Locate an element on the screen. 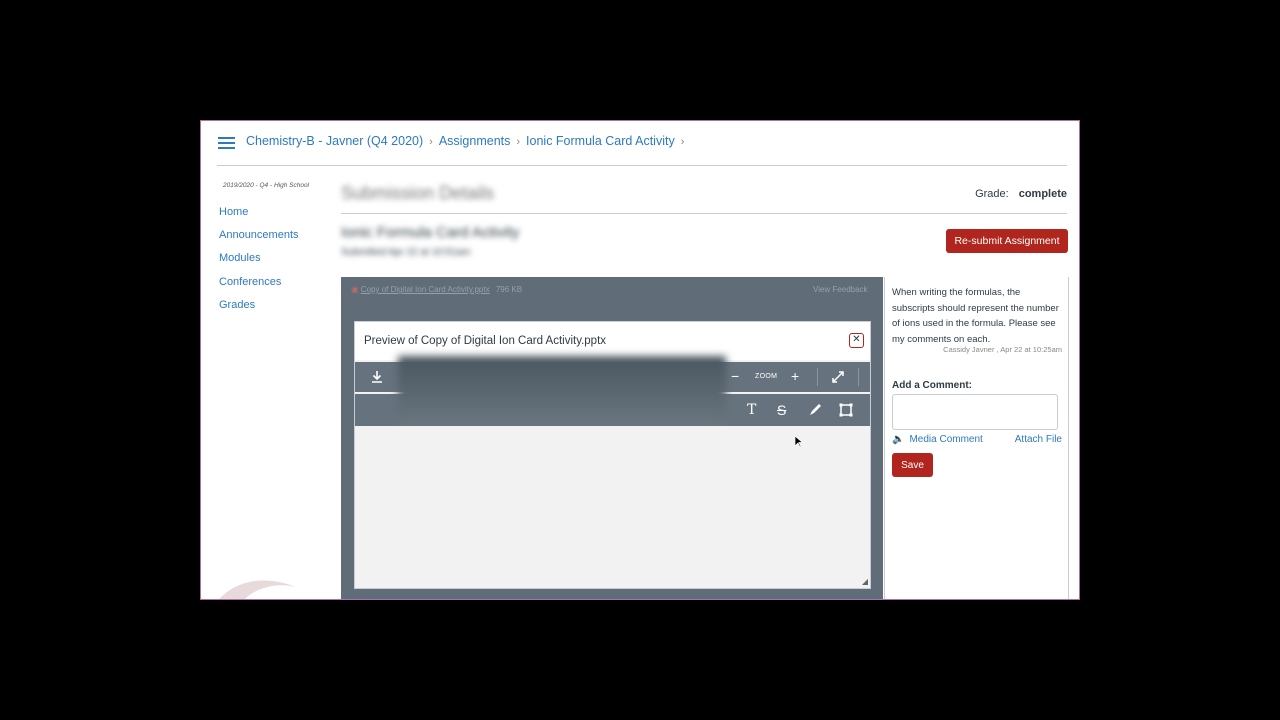 This screenshot has width=1280, height=720. document-canvas is located at coordinates (612, 507).